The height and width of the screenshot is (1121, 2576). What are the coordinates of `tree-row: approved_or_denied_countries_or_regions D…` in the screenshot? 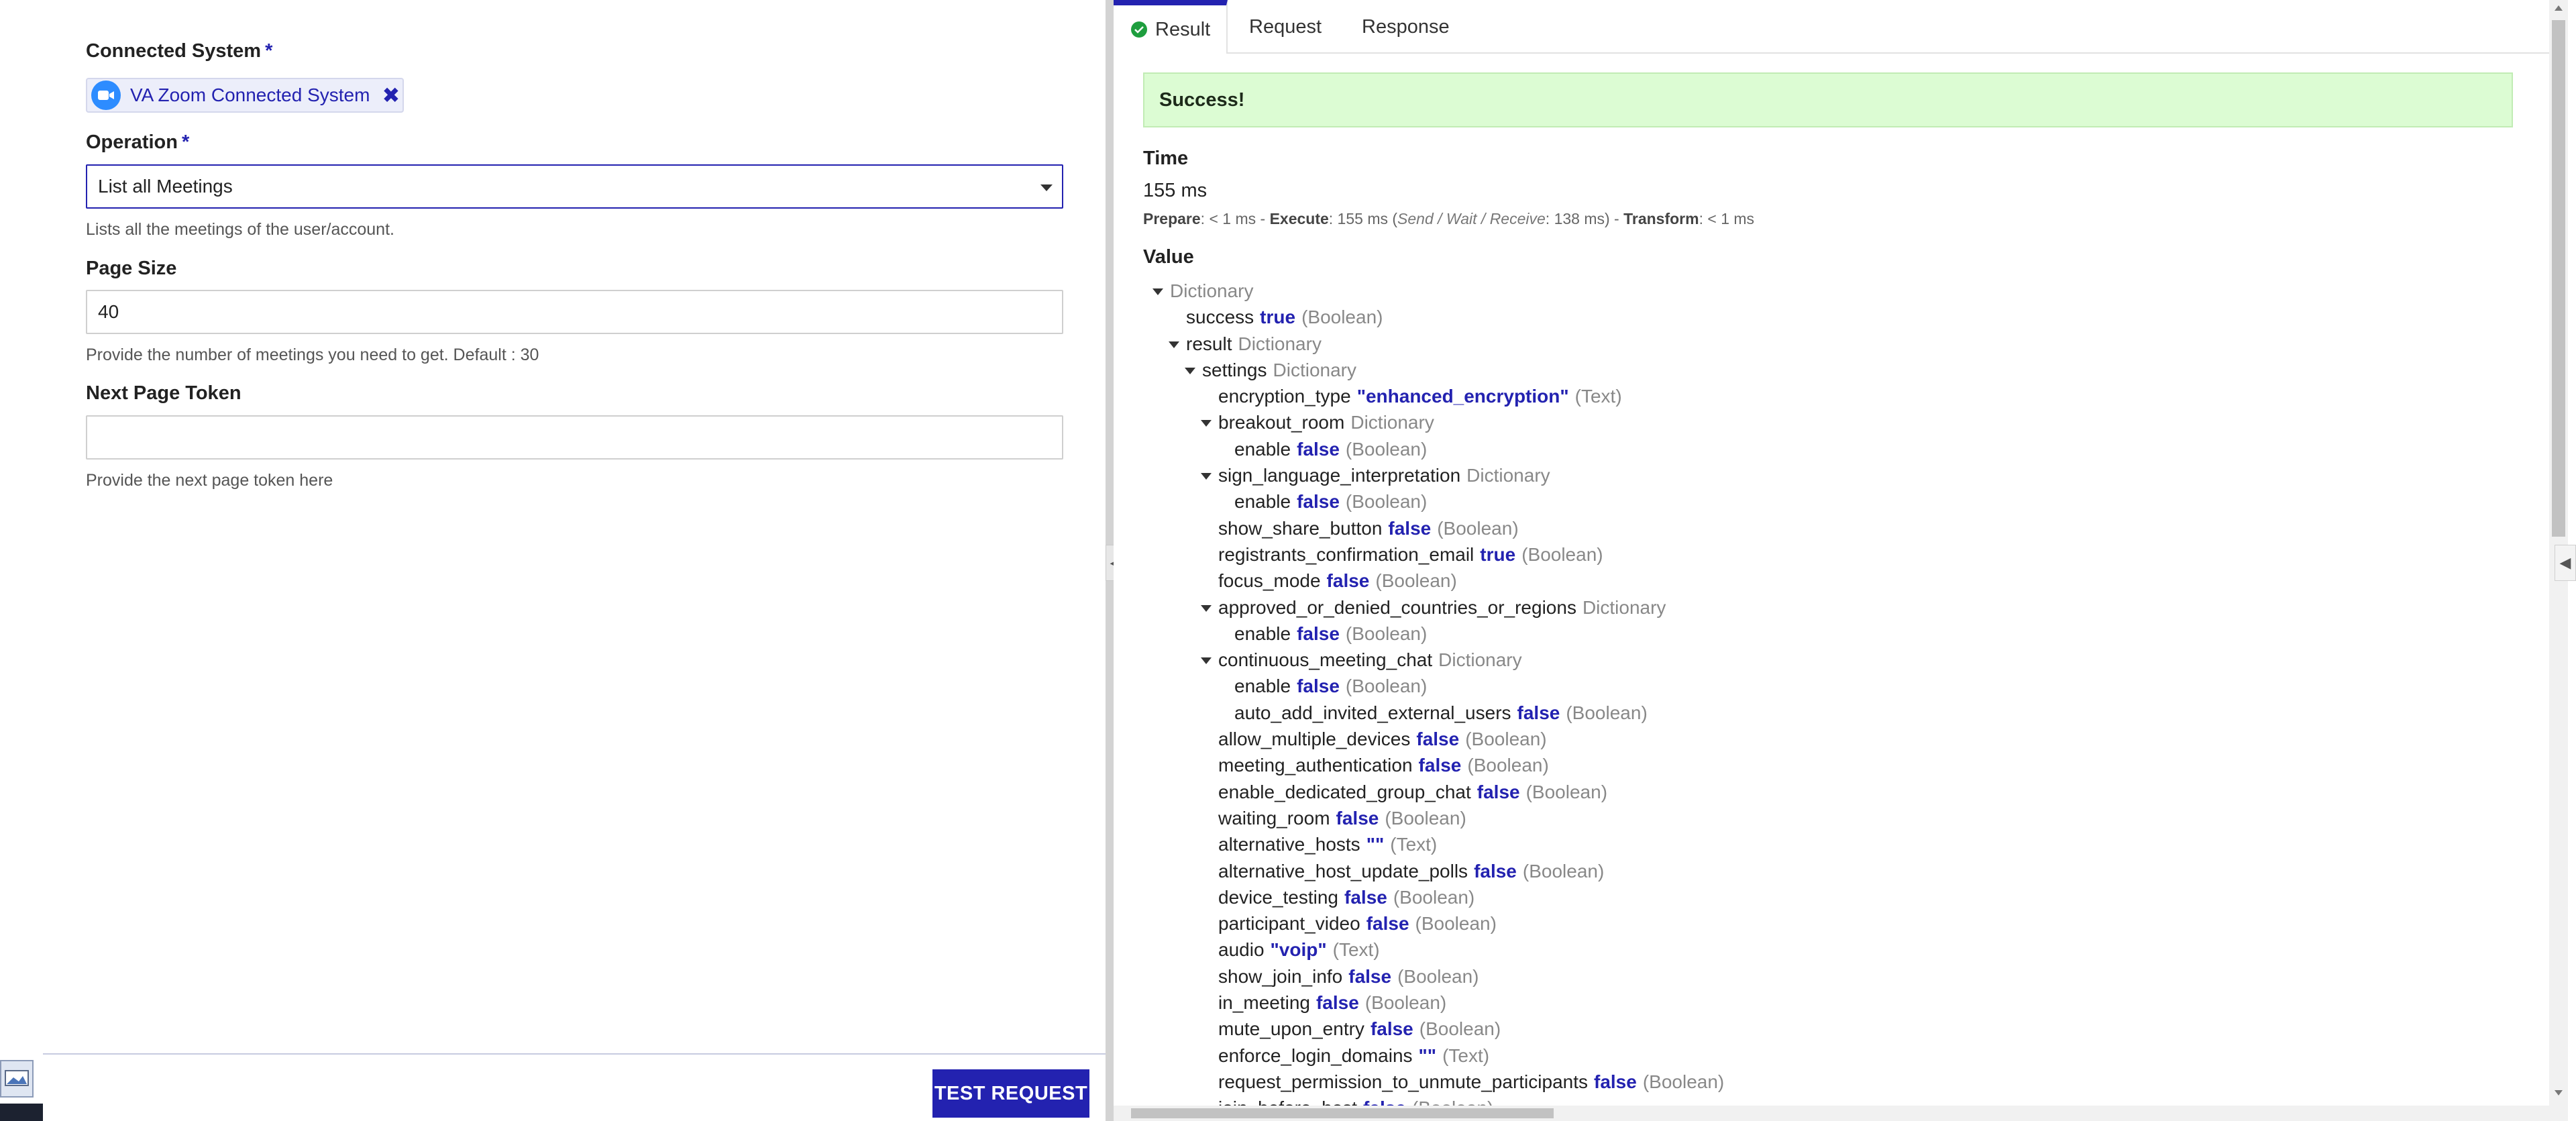 It's located at (1433, 608).